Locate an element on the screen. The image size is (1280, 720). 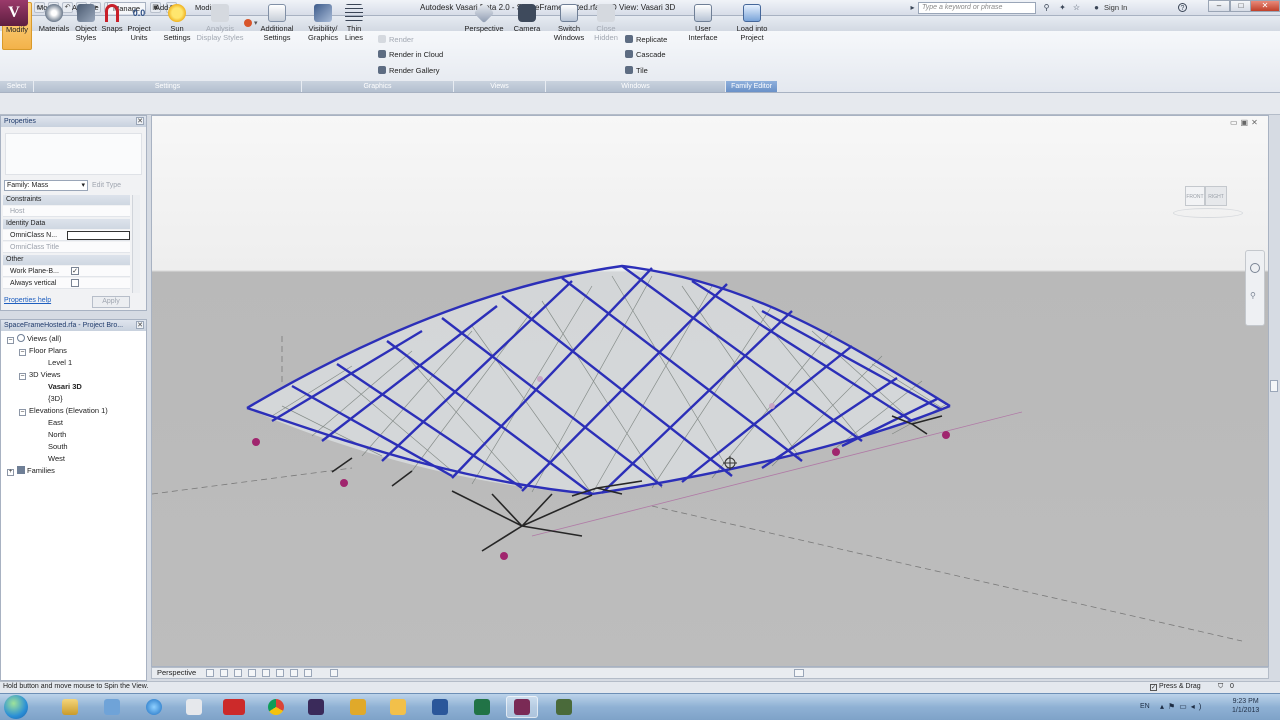
tree-west: West is located at coordinates (76, 459).